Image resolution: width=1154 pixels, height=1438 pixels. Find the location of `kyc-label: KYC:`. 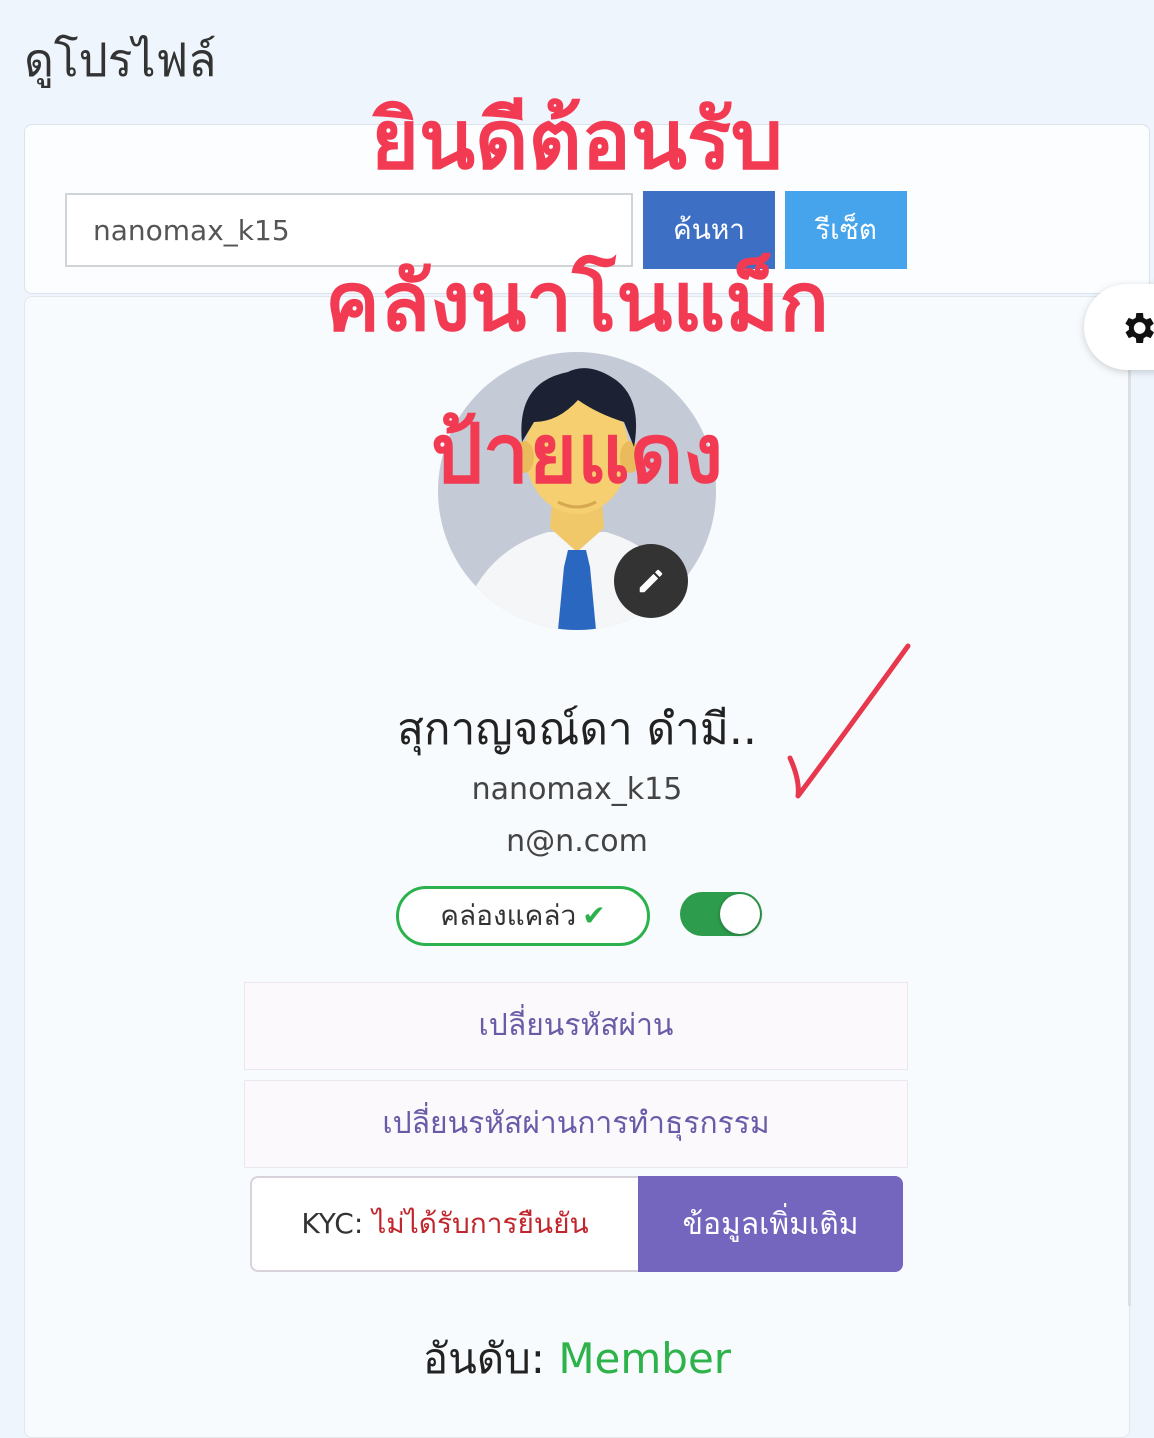

kyc-label: KYC: is located at coordinates (332, 1223).